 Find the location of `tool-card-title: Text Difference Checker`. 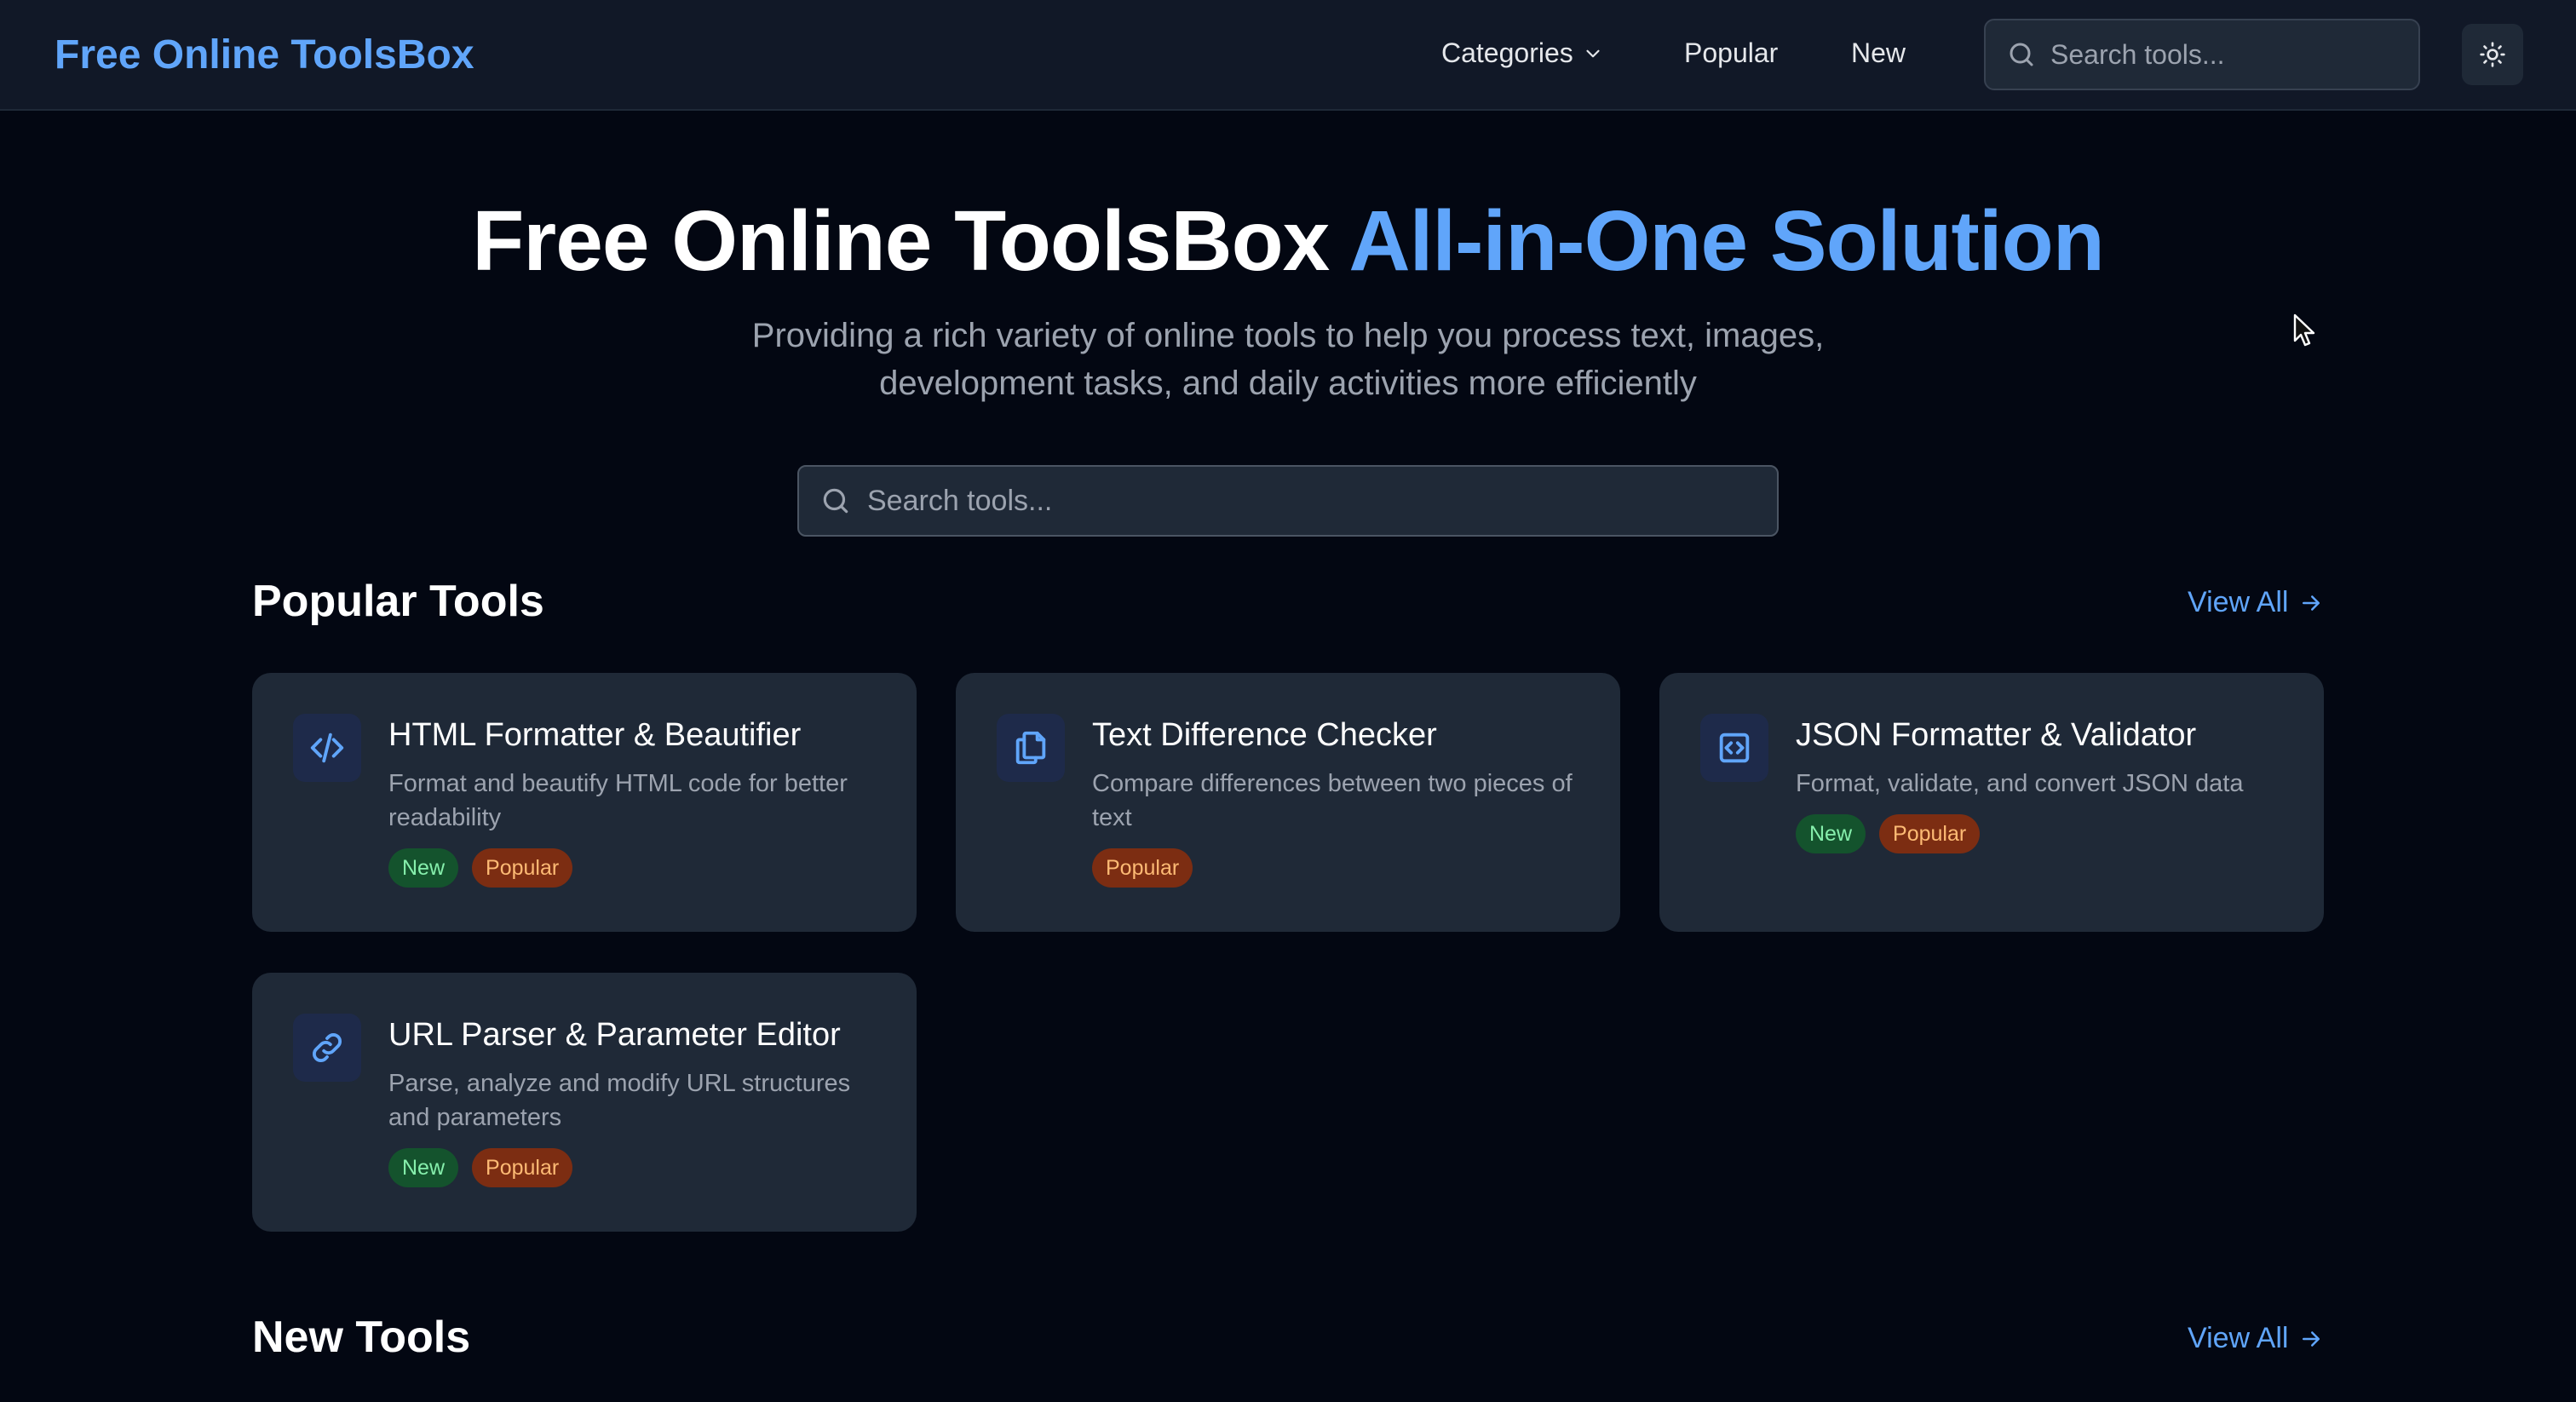

tool-card-title: Text Difference Checker is located at coordinates (1264, 735).